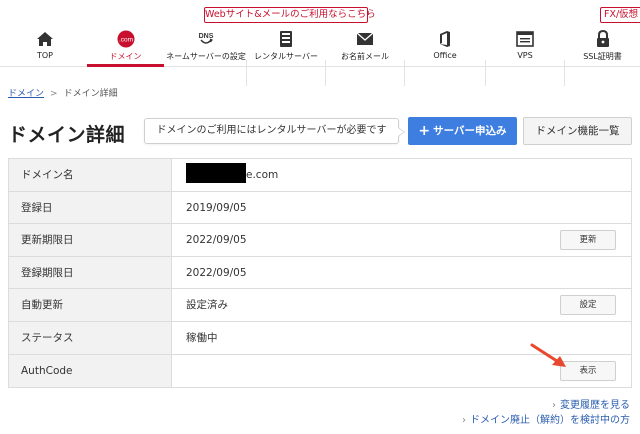 Image resolution: width=640 pixels, height=434 pixels. I want to click on dotcom-icon: .com, so click(125, 39).